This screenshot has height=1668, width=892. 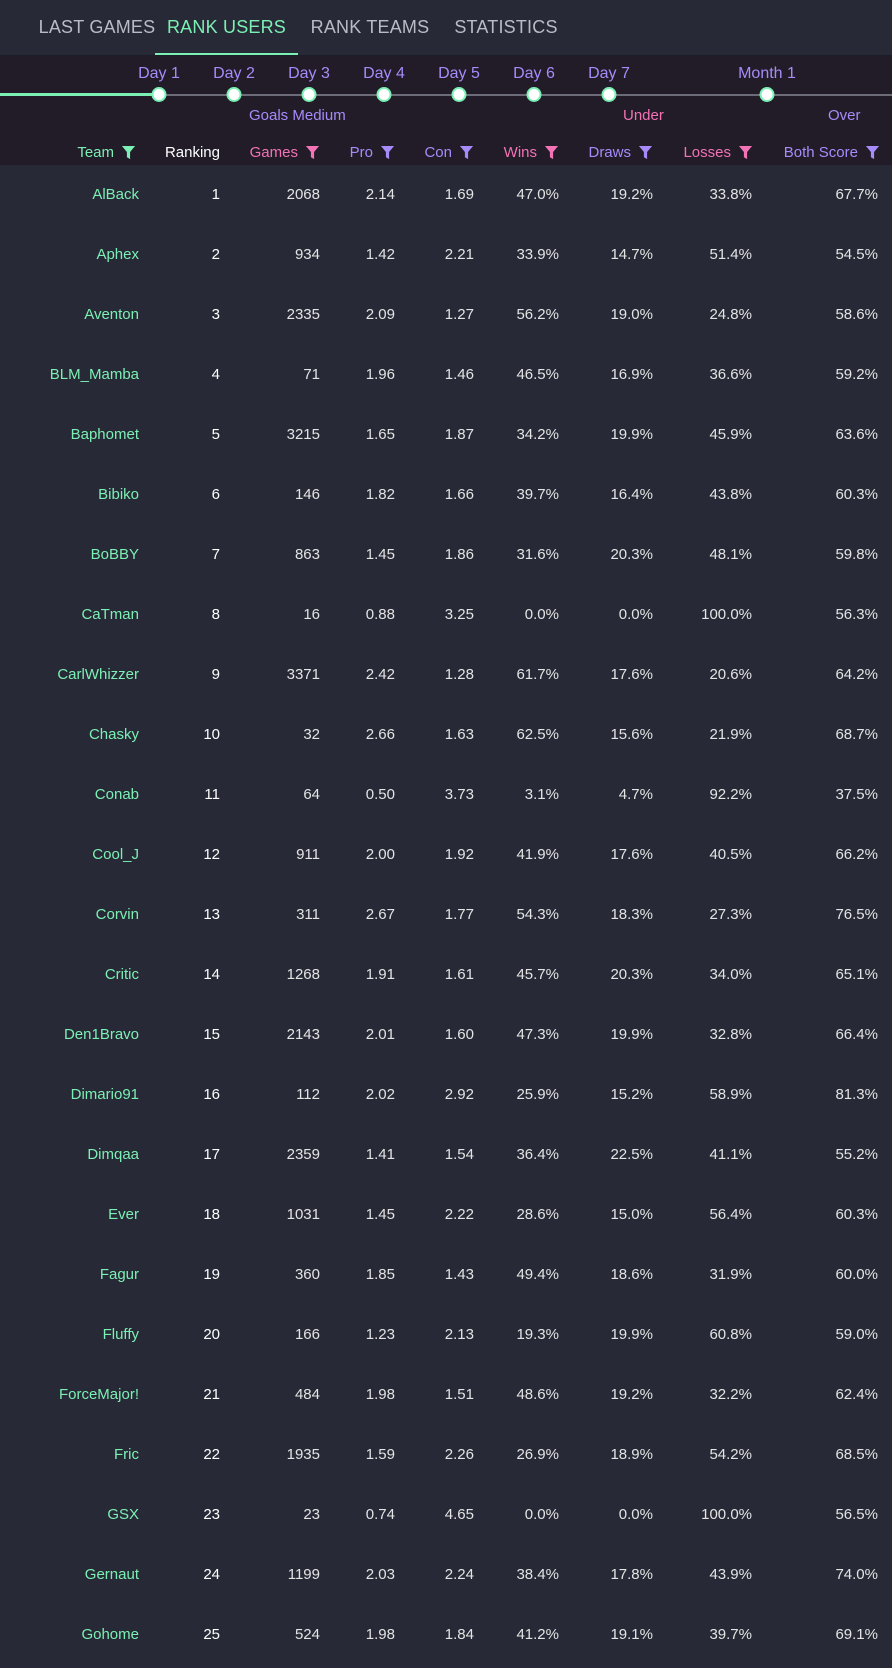 What do you see at coordinates (459, 1274) in the screenshot?
I see `con-cell: 1.43` at bounding box center [459, 1274].